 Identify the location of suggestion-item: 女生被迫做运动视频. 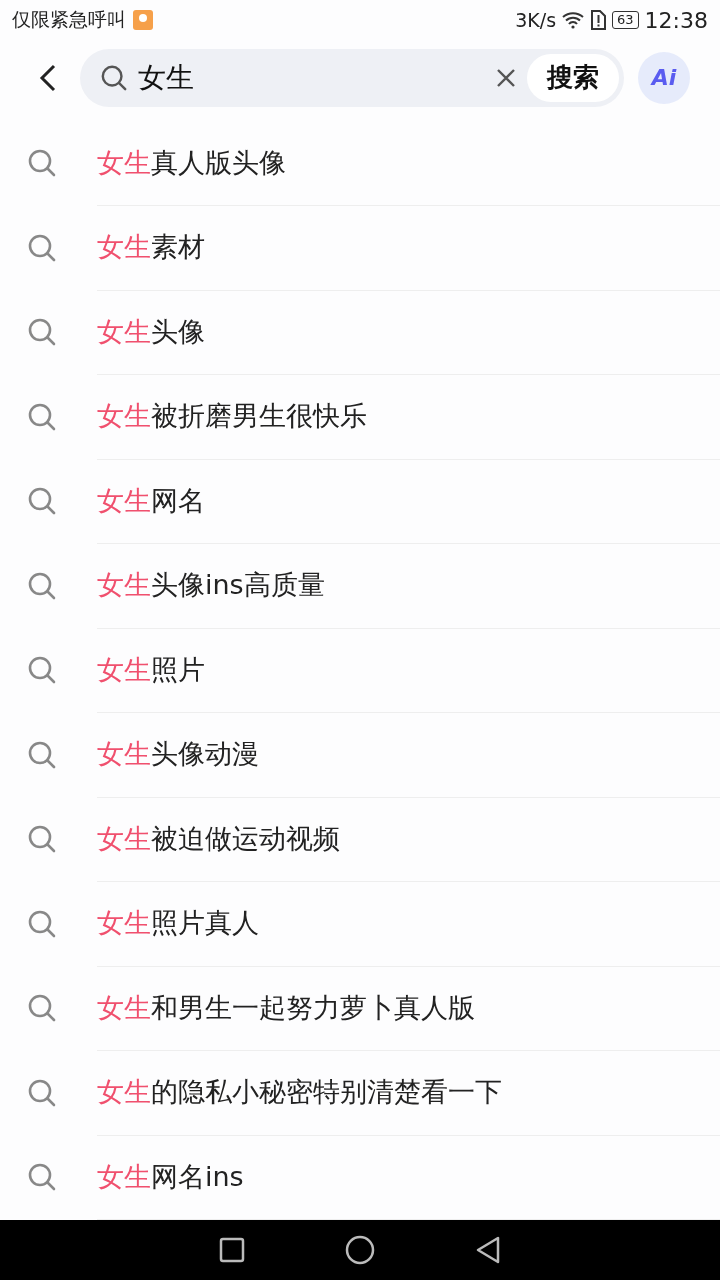
(218, 838).